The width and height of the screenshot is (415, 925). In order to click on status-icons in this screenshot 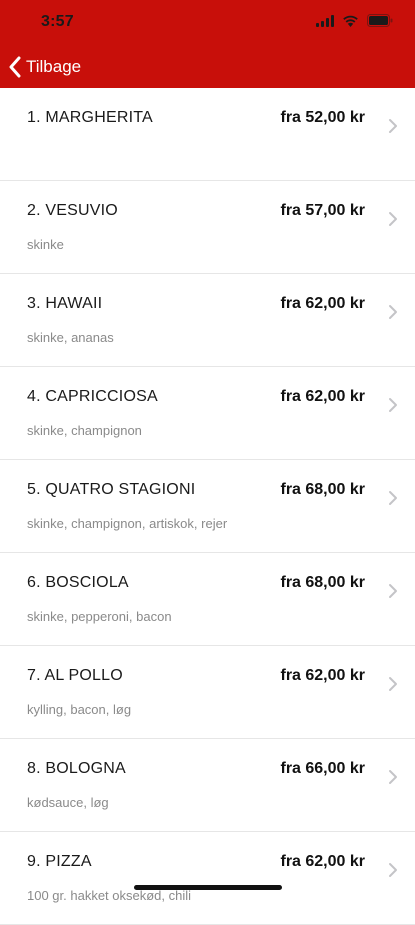, I will do `click(354, 20)`.